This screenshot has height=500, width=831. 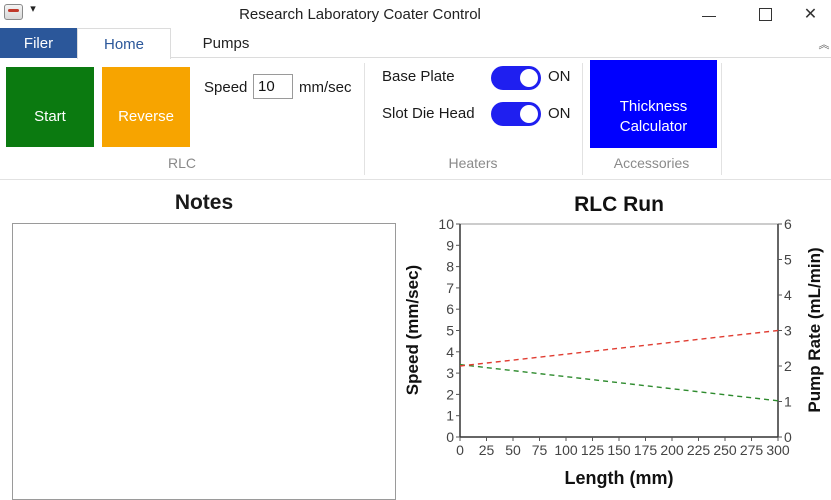 What do you see at coordinates (450, 309) in the screenshot?
I see `y-tick-label-left: 6` at bounding box center [450, 309].